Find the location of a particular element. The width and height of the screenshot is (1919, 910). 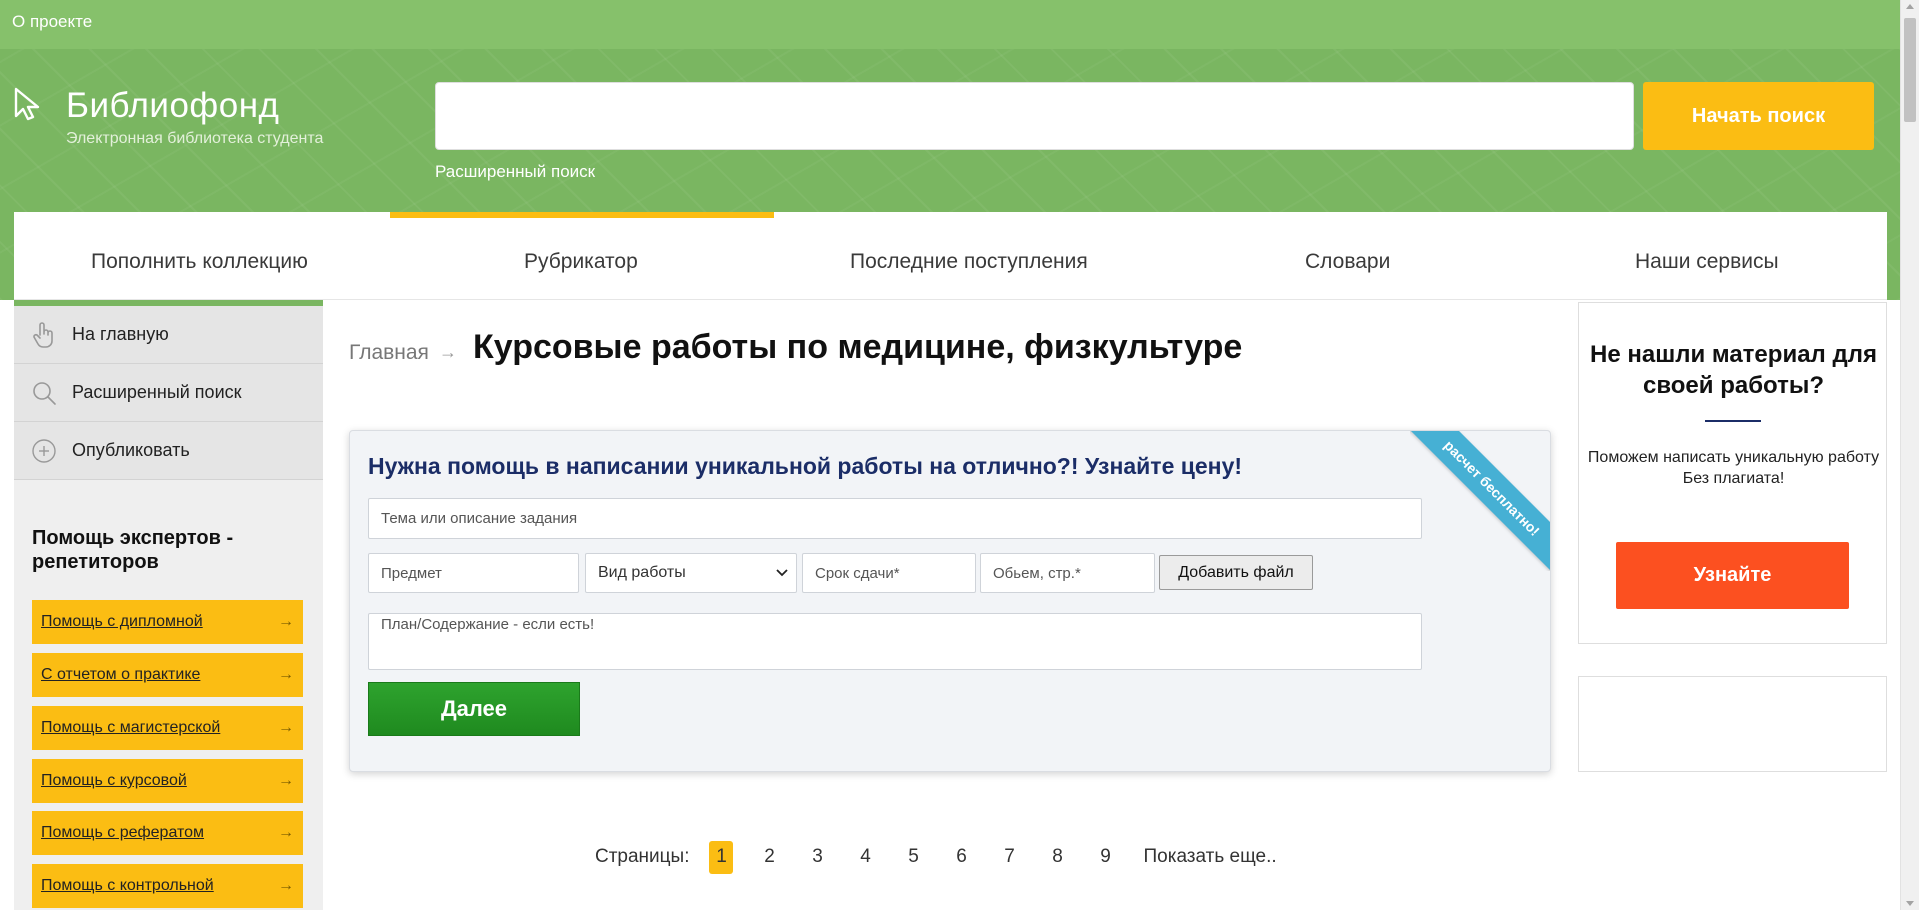

nav-active-indicator is located at coordinates (582, 215).